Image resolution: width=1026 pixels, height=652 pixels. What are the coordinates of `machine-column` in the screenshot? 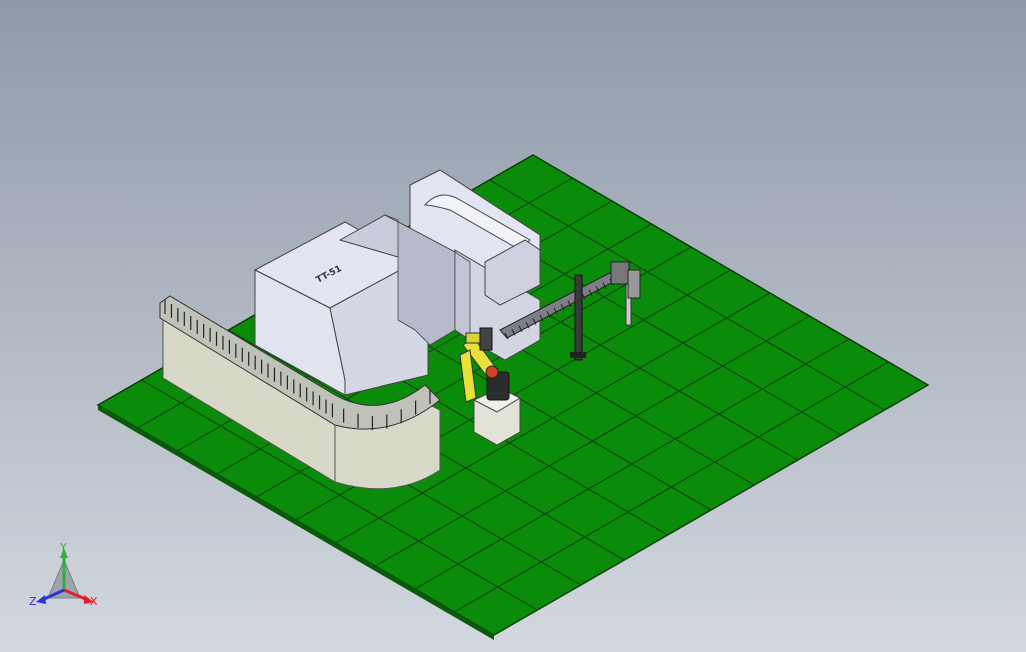 It's located at (462, 296).